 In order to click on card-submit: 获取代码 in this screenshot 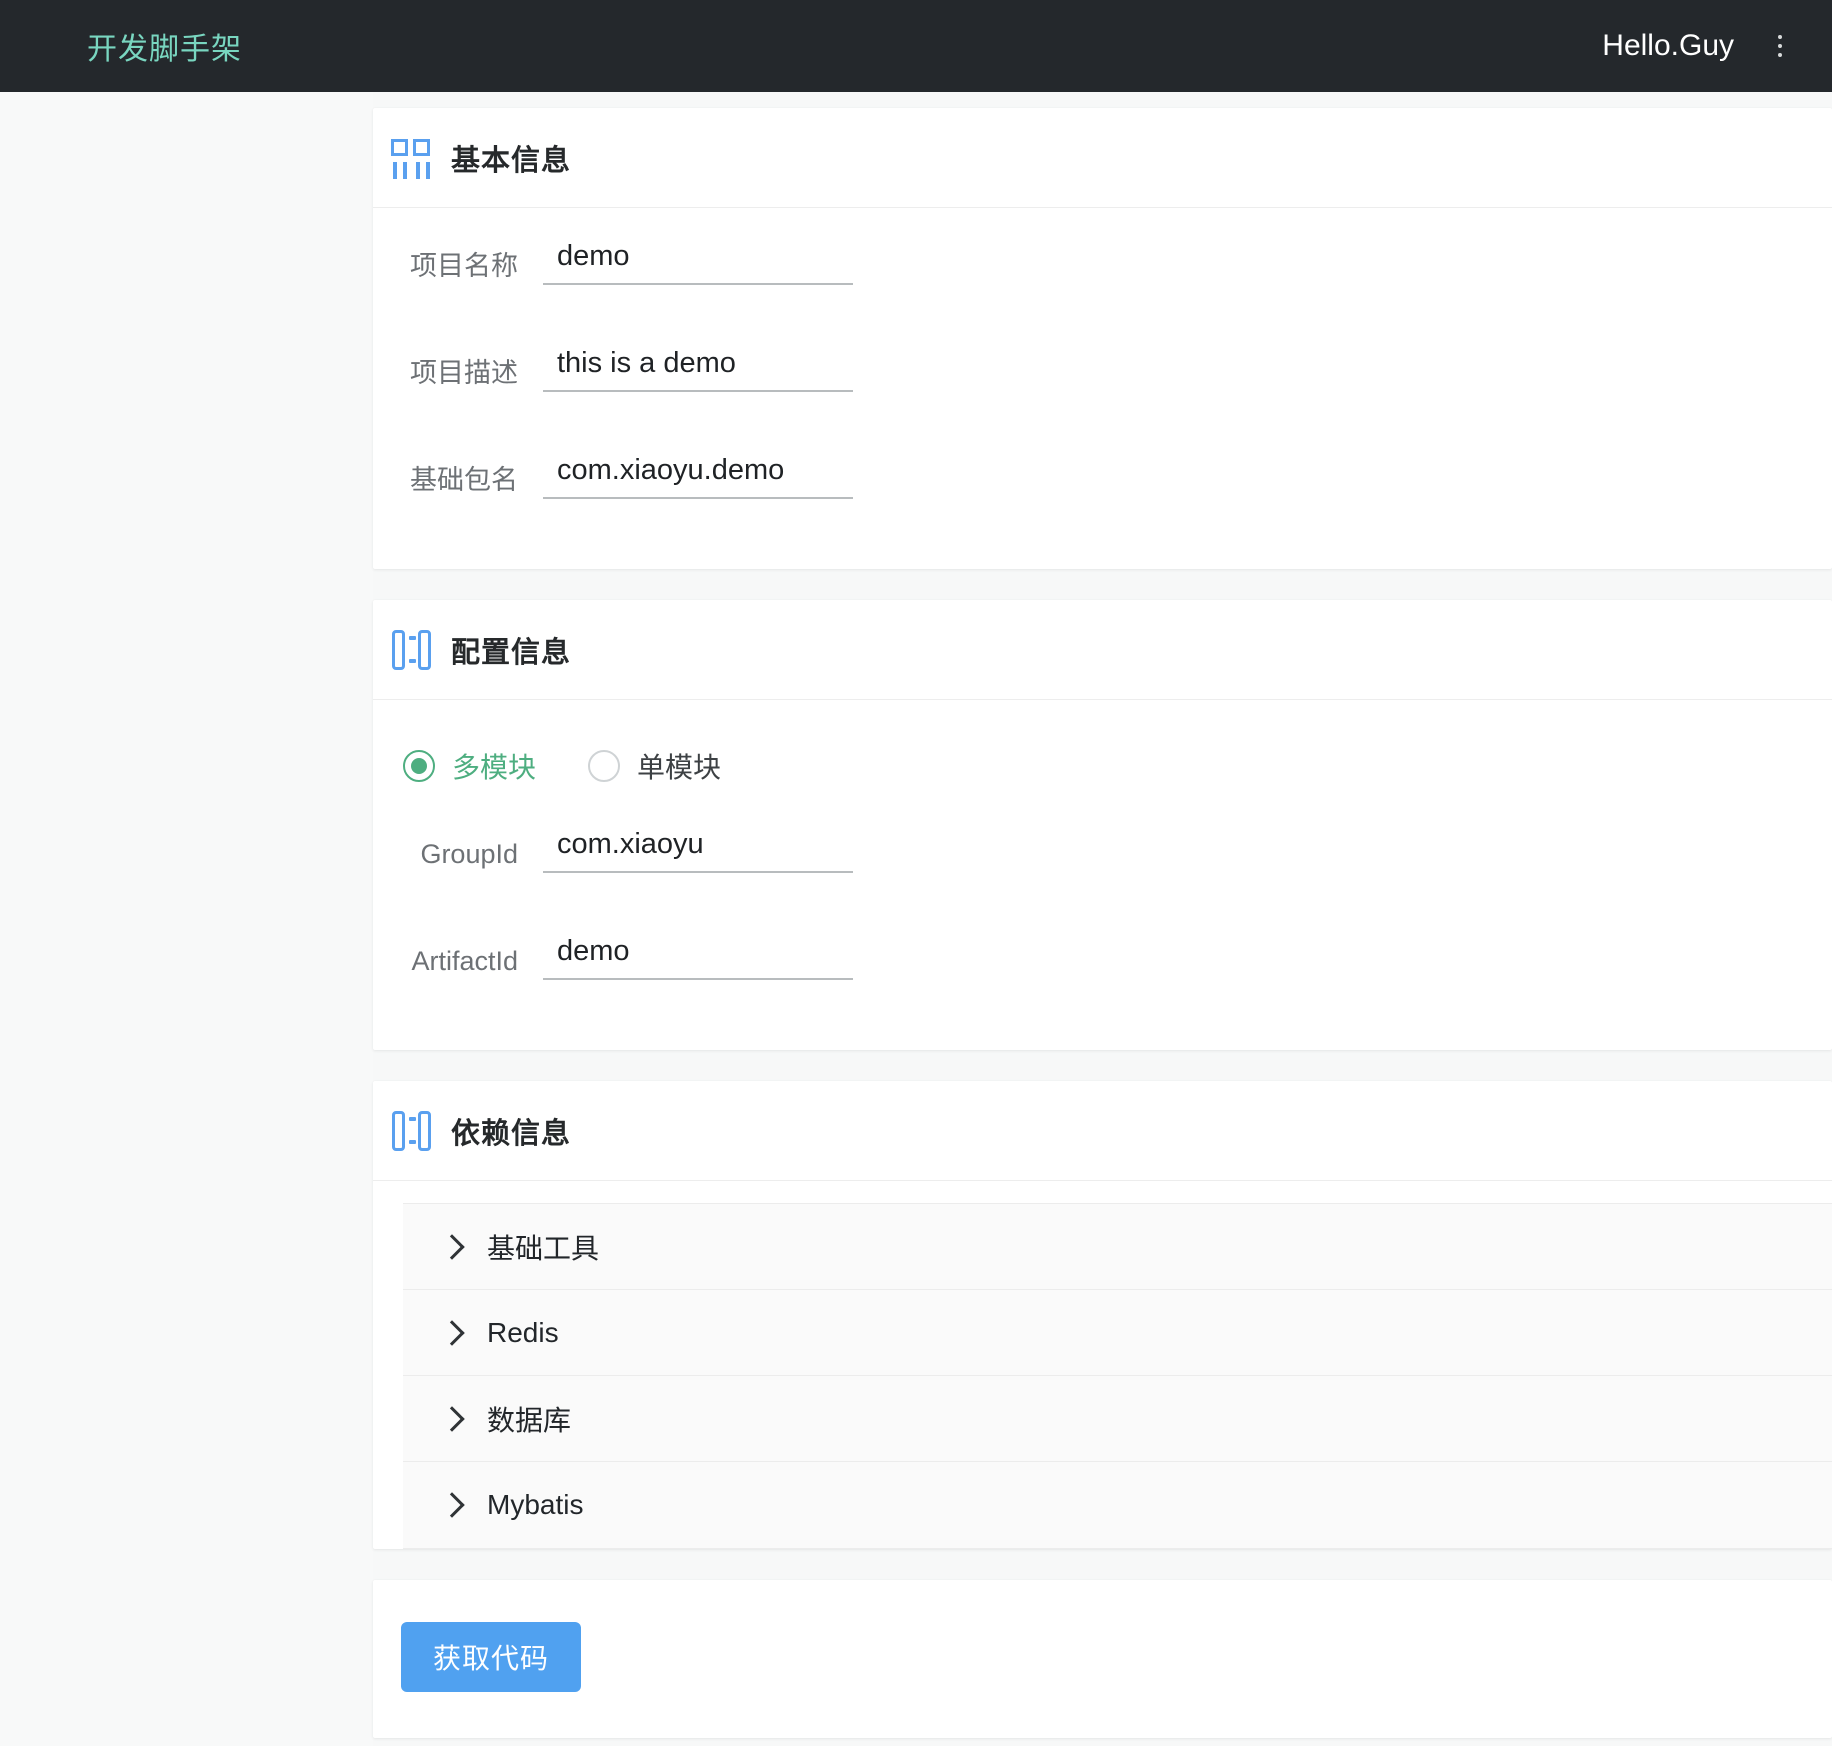, I will do `click(1102, 1659)`.